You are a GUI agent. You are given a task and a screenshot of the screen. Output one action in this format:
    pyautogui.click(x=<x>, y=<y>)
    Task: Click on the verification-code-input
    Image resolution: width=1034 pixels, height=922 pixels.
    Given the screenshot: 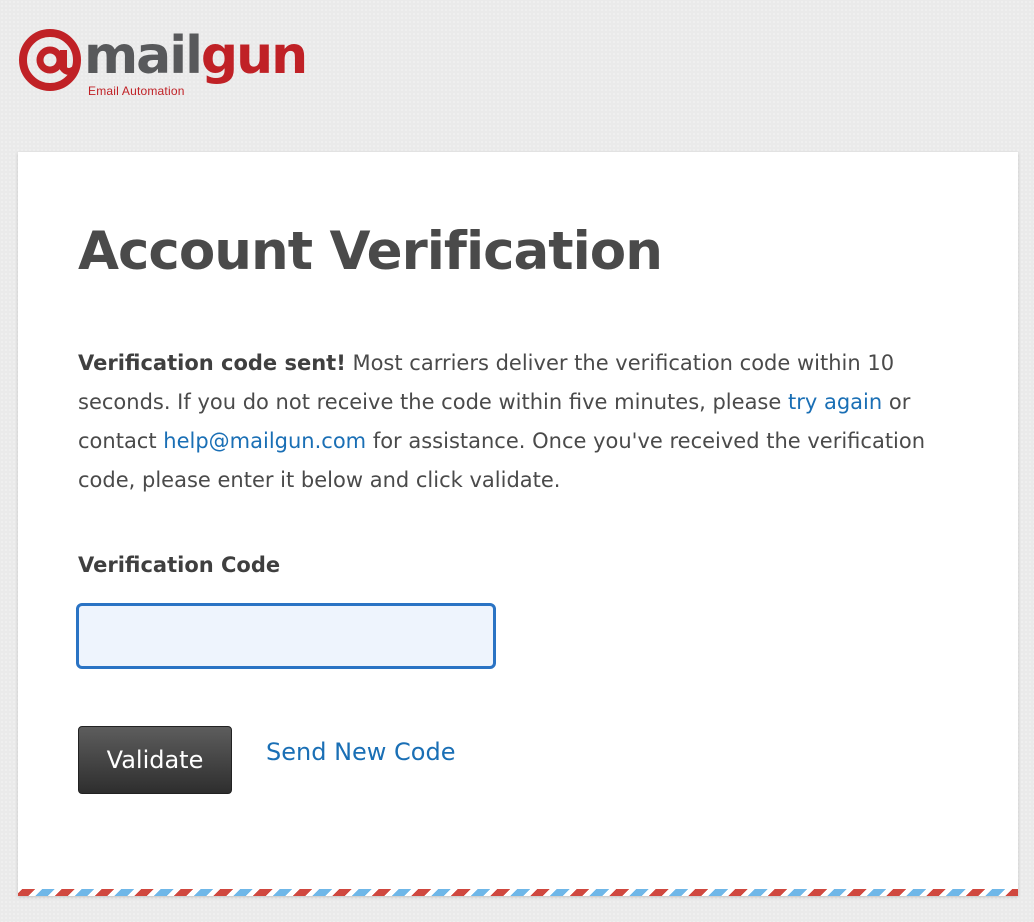 What is the action you would take?
    pyautogui.click(x=286, y=636)
    